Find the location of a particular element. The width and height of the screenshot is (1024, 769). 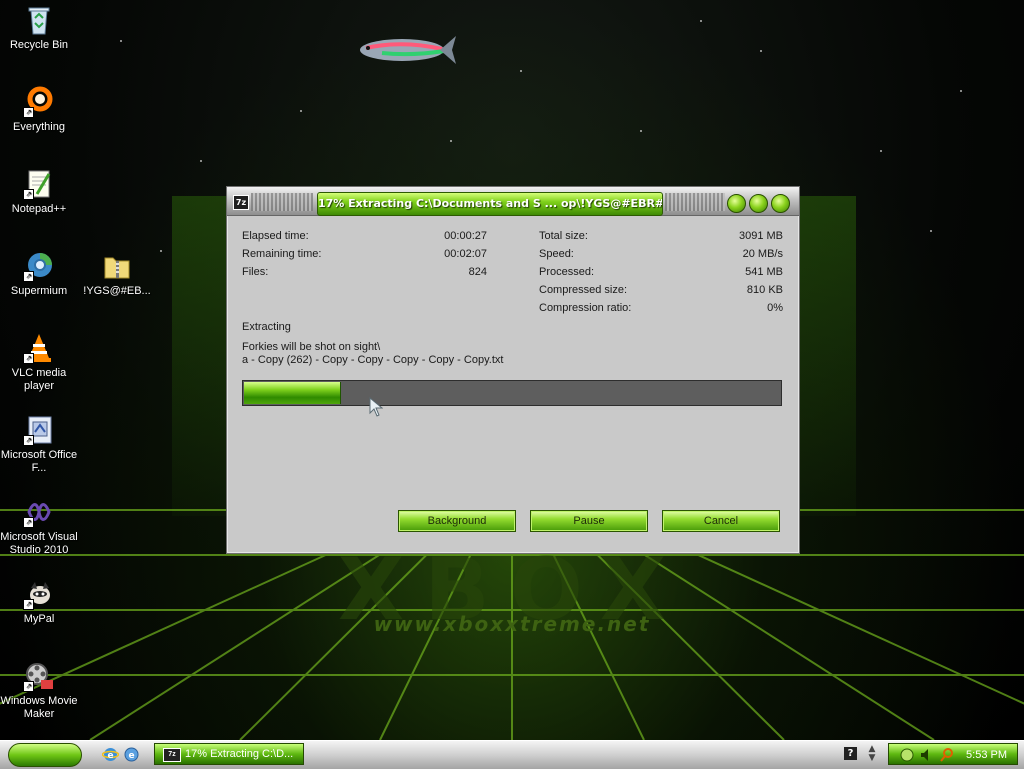

operation-label: Extracting is located at coordinates (266, 327).